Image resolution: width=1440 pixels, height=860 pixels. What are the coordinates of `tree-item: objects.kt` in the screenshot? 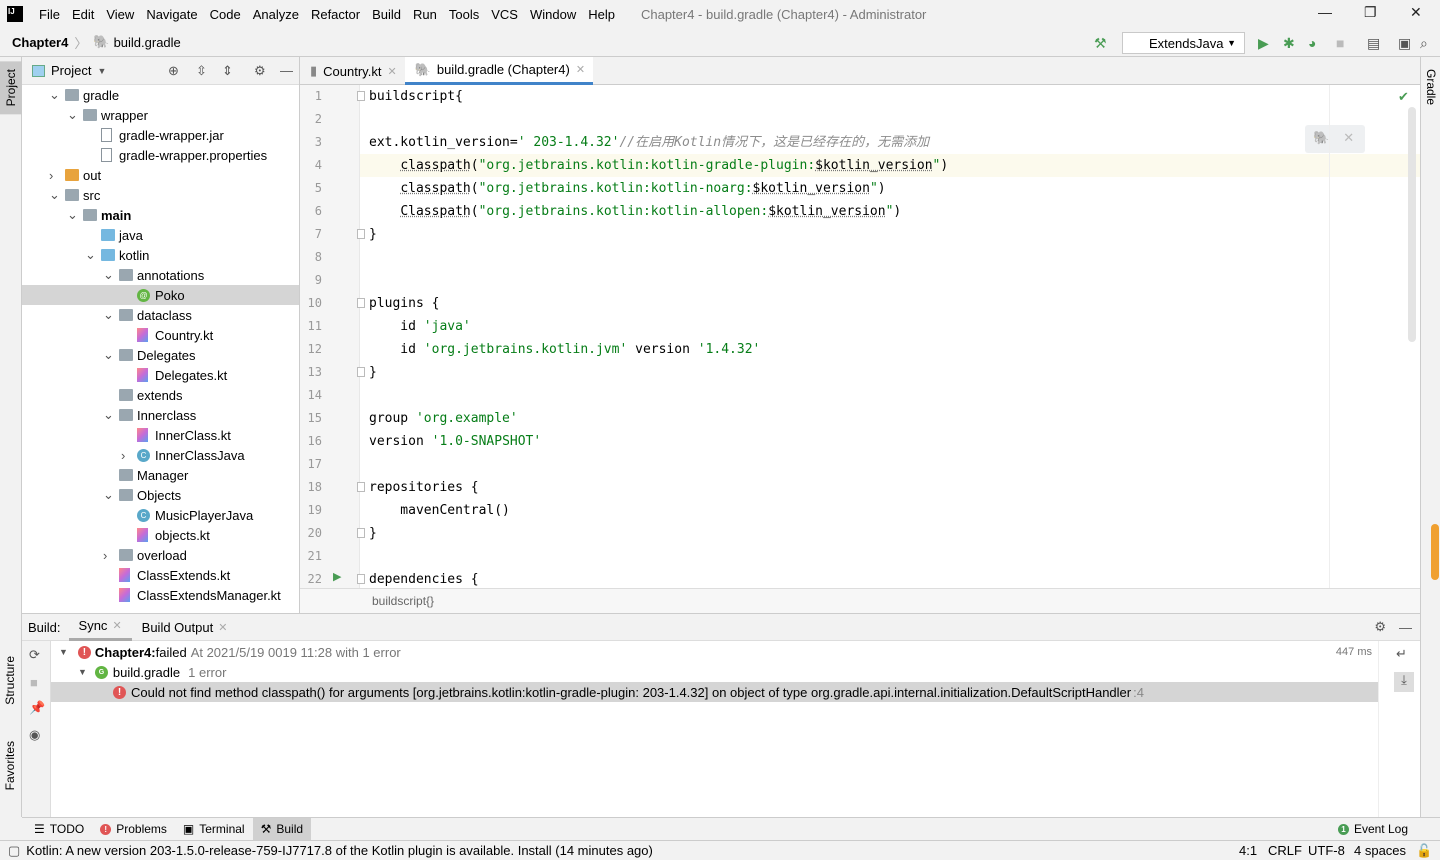 It's located at (160, 535).